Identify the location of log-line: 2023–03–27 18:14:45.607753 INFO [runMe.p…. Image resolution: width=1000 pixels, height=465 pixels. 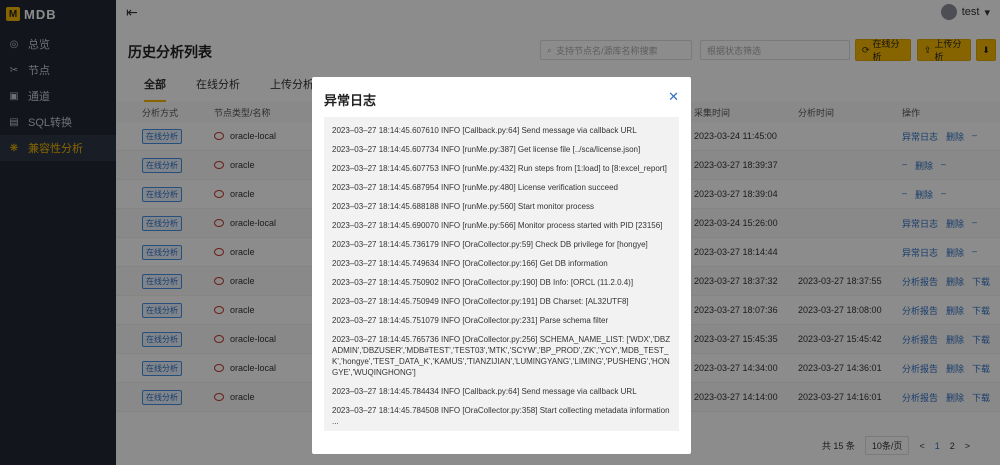
(499, 168).